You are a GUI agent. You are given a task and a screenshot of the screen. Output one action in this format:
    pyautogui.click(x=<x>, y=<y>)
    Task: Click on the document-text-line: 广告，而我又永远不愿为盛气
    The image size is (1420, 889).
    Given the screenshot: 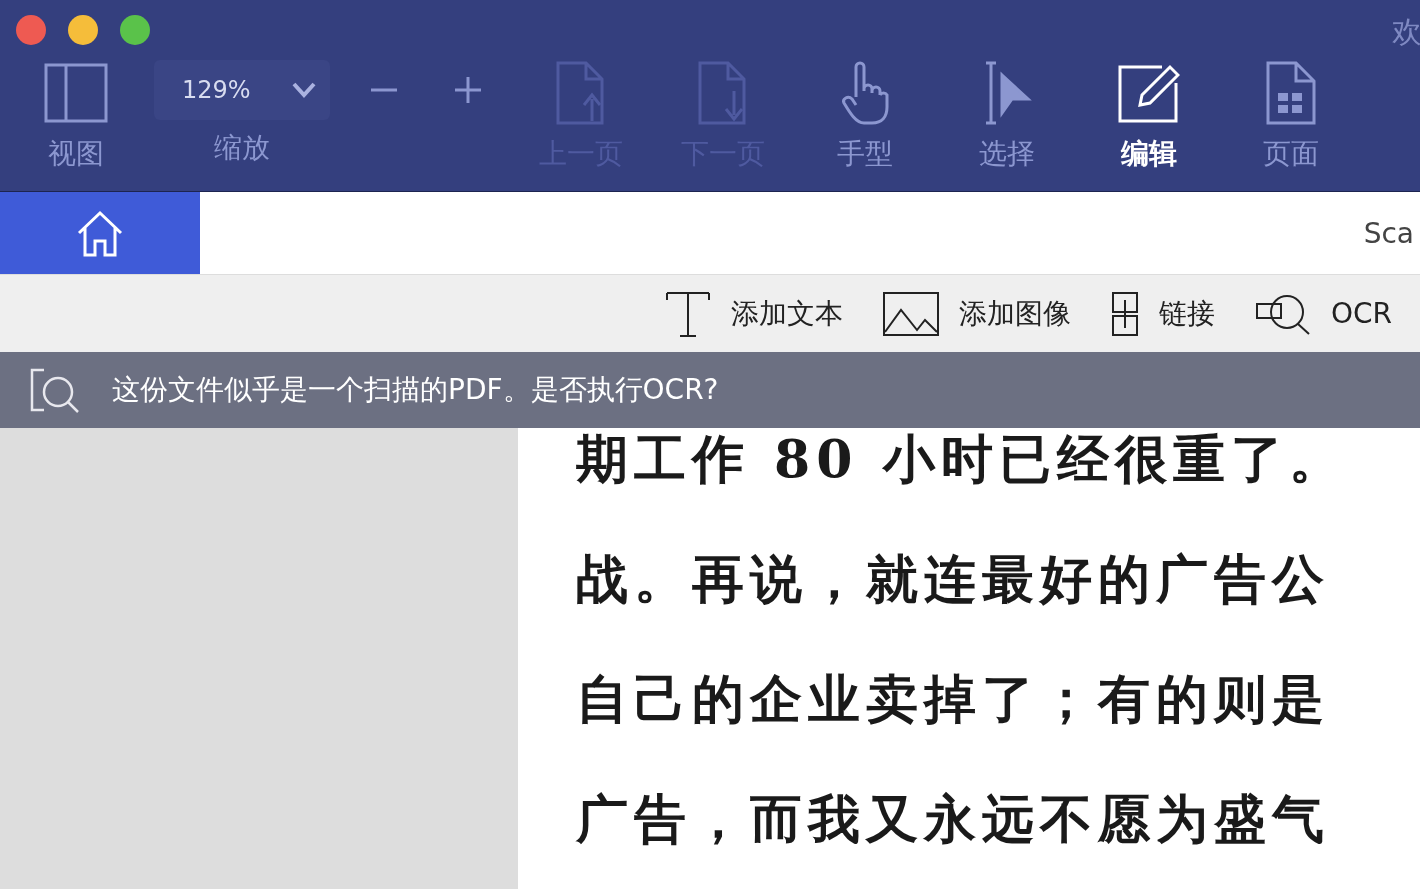 What is the action you would take?
    pyautogui.click(x=953, y=819)
    